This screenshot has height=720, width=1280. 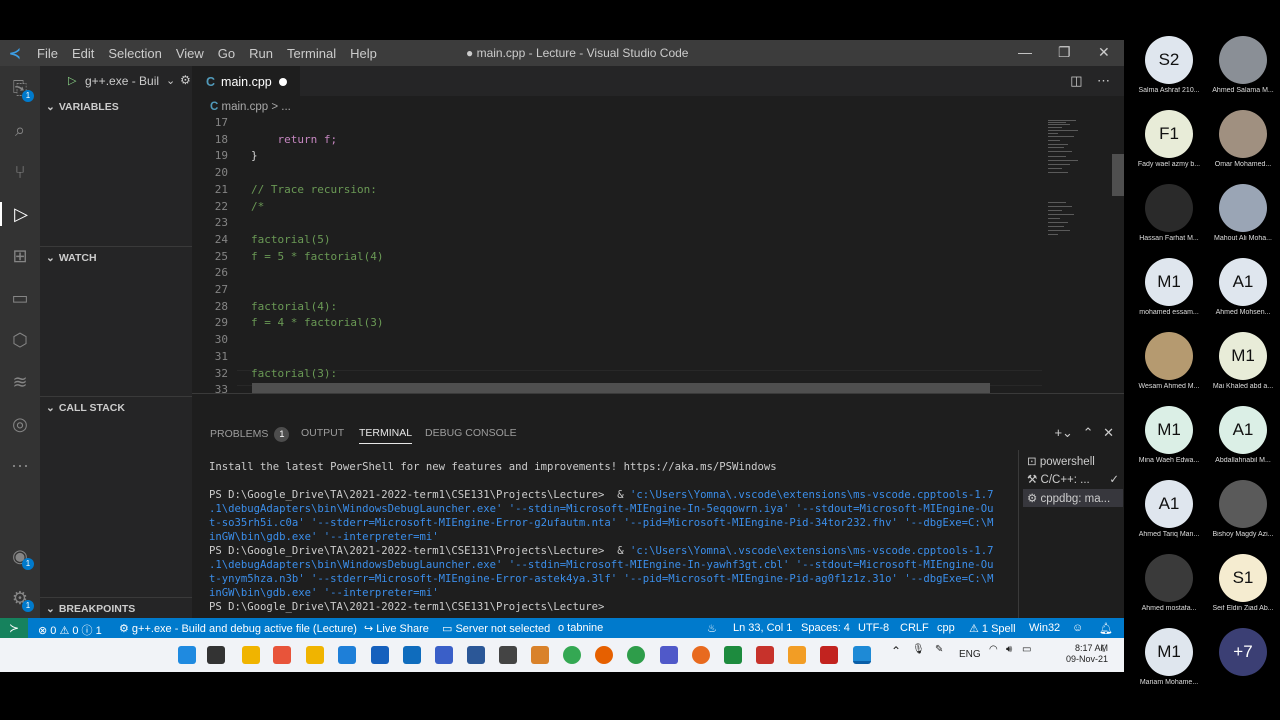 I want to click on whiteboard-icon, so click(x=444, y=655).